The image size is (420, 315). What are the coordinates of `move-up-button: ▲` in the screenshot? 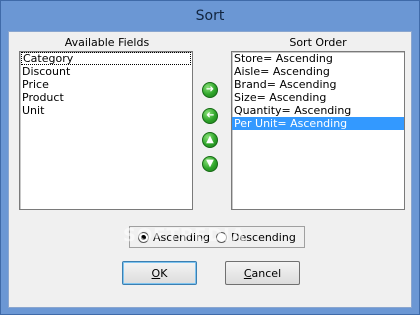 It's located at (210, 140).